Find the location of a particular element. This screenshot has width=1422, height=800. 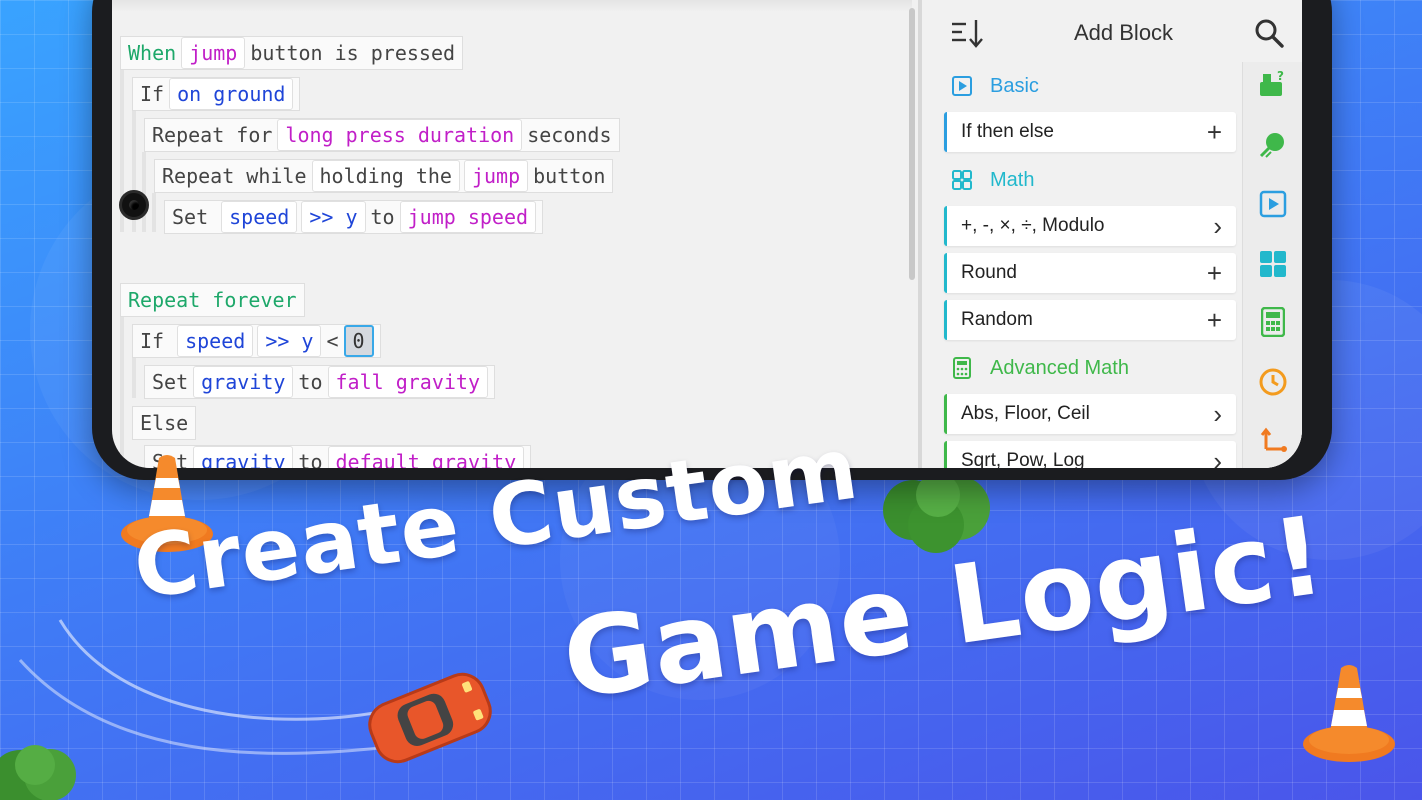

duration-chip: long press duration is located at coordinates (400, 135).